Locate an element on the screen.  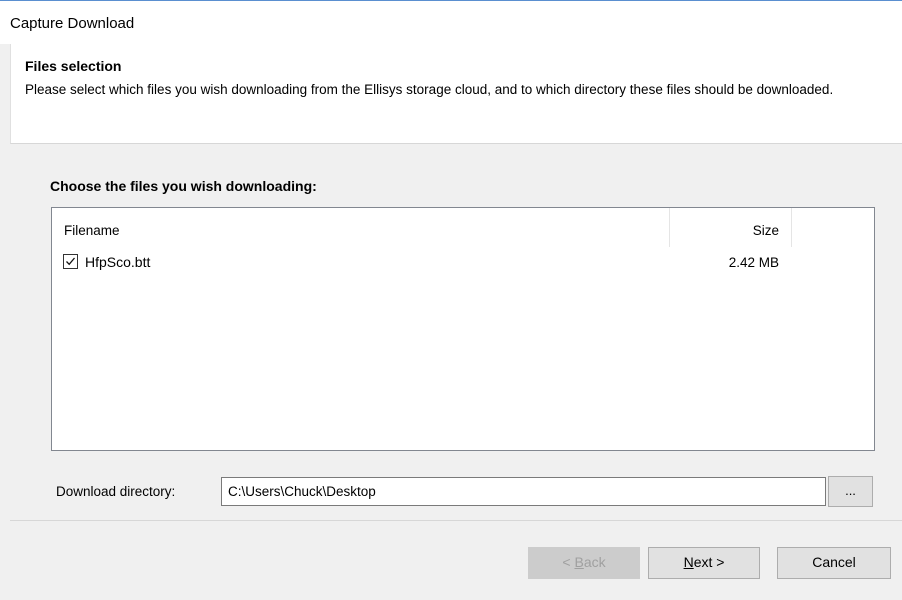
next-button: Next > is located at coordinates (704, 563).